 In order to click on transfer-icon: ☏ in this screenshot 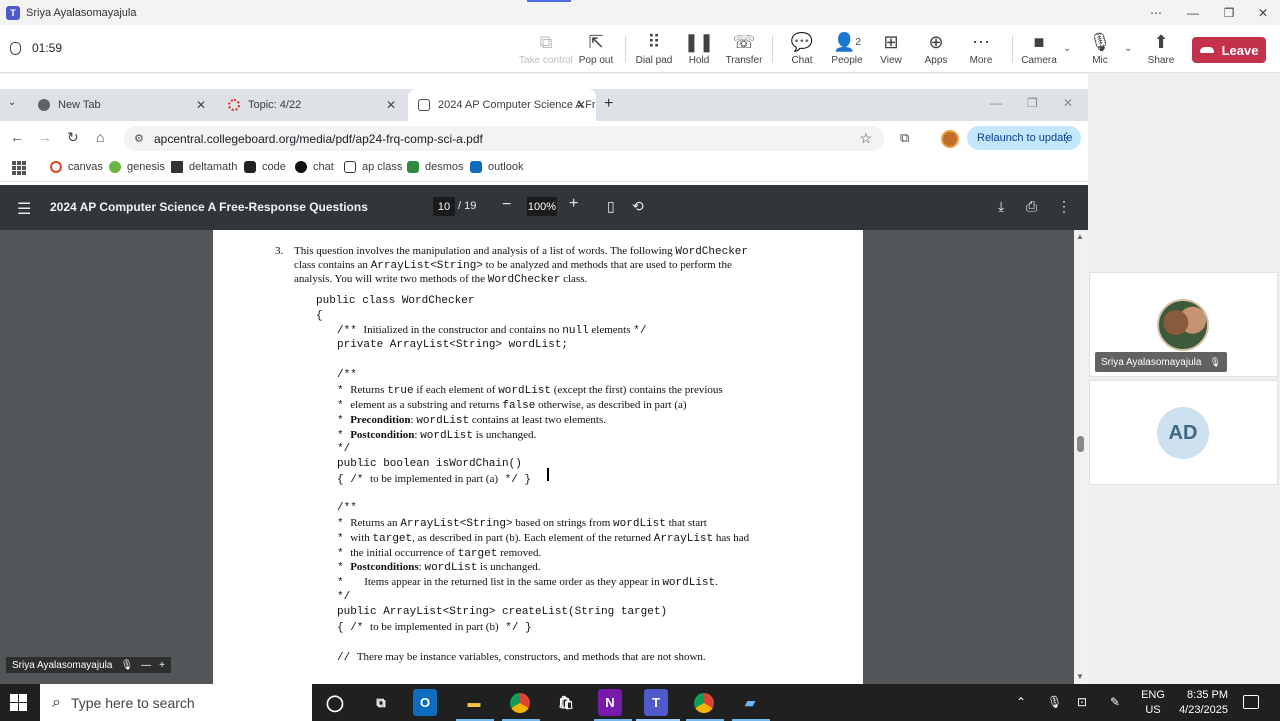, I will do `click(744, 41)`.